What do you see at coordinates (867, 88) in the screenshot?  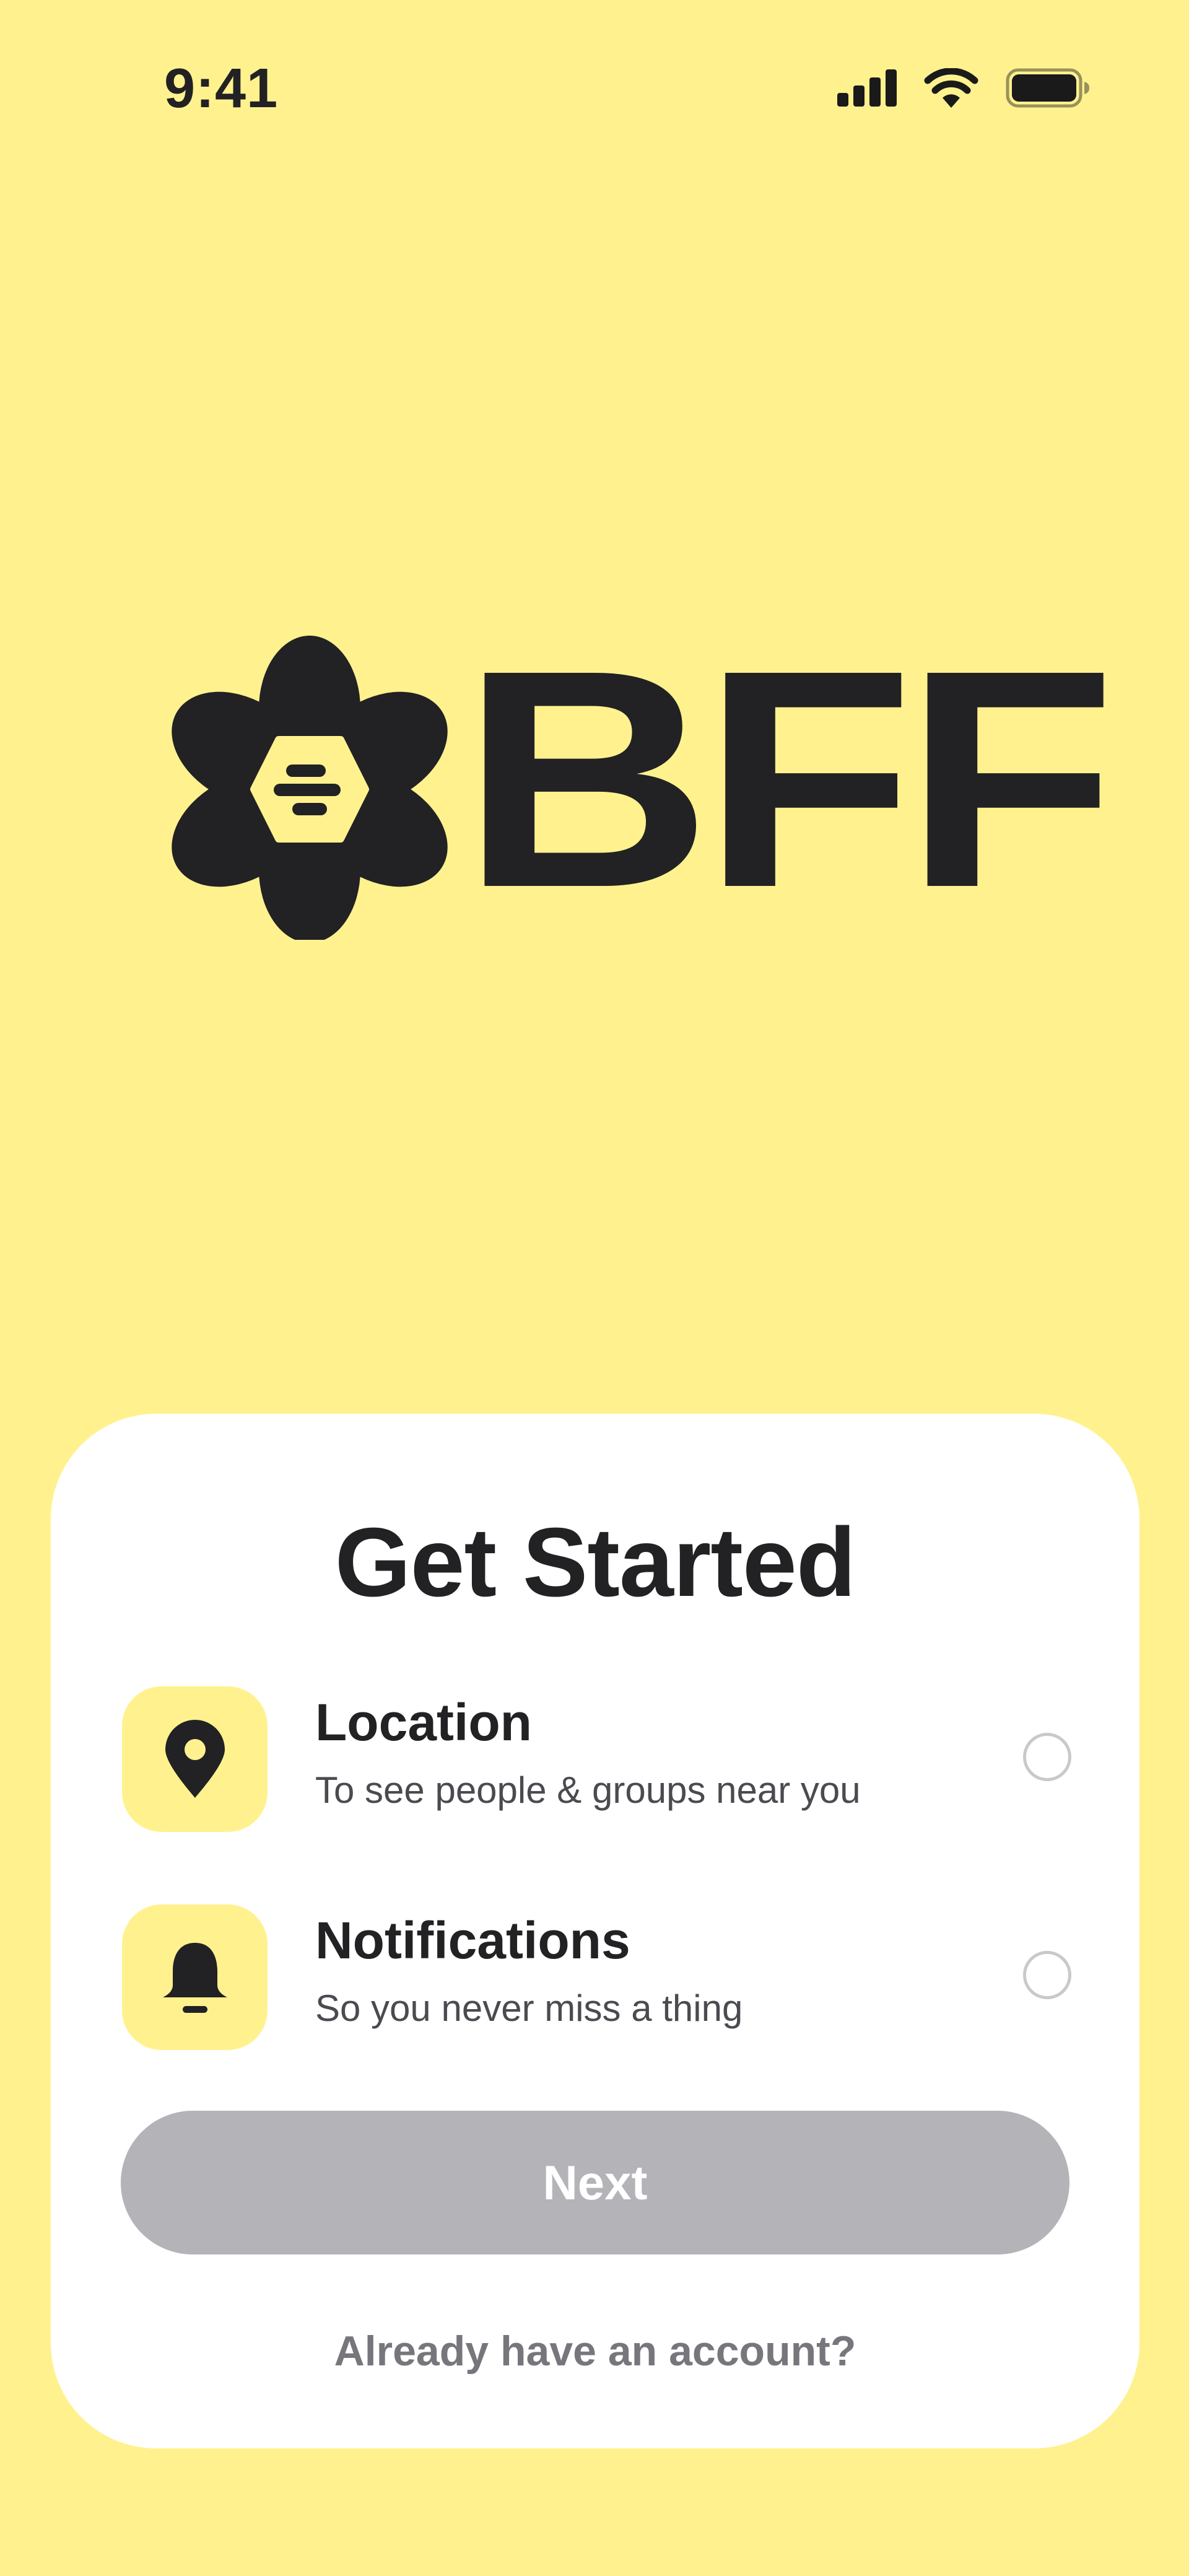 I see `cellular-signal-icon` at bounding box center [867, 88].